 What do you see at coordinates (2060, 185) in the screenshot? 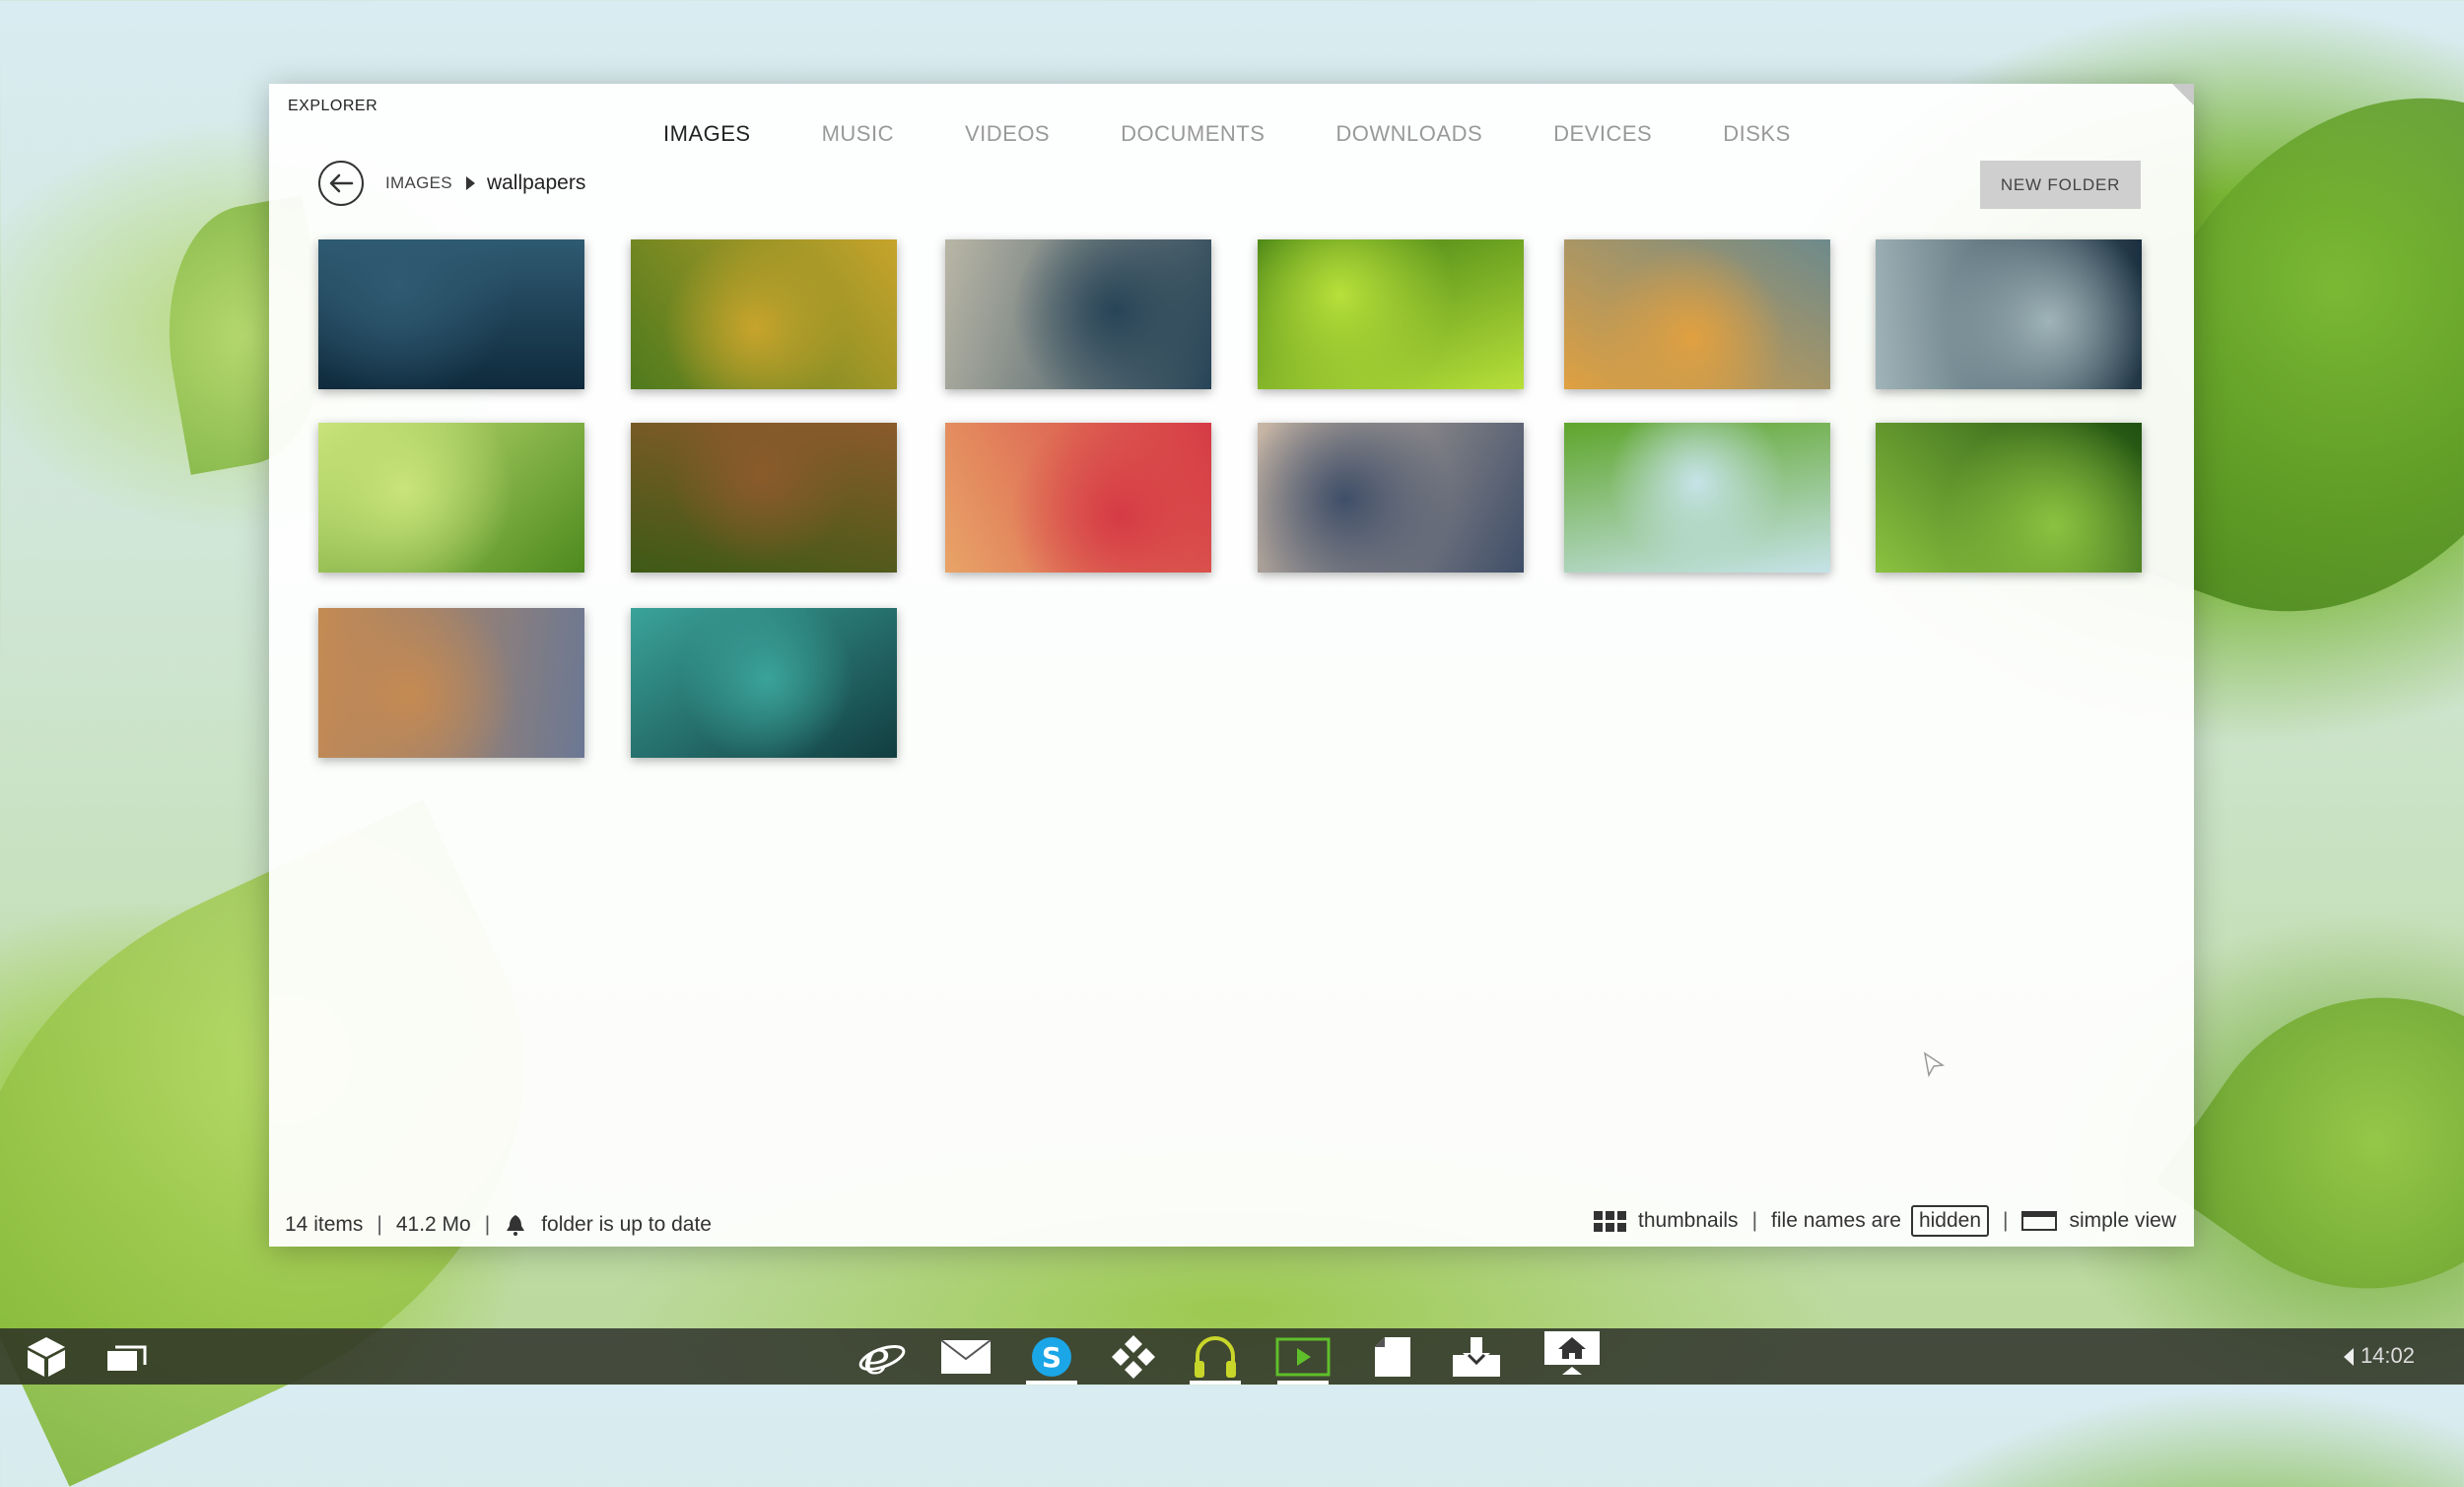
I see `new-folder-button: NEW FOLDER` at bounding box center [2060, 185].